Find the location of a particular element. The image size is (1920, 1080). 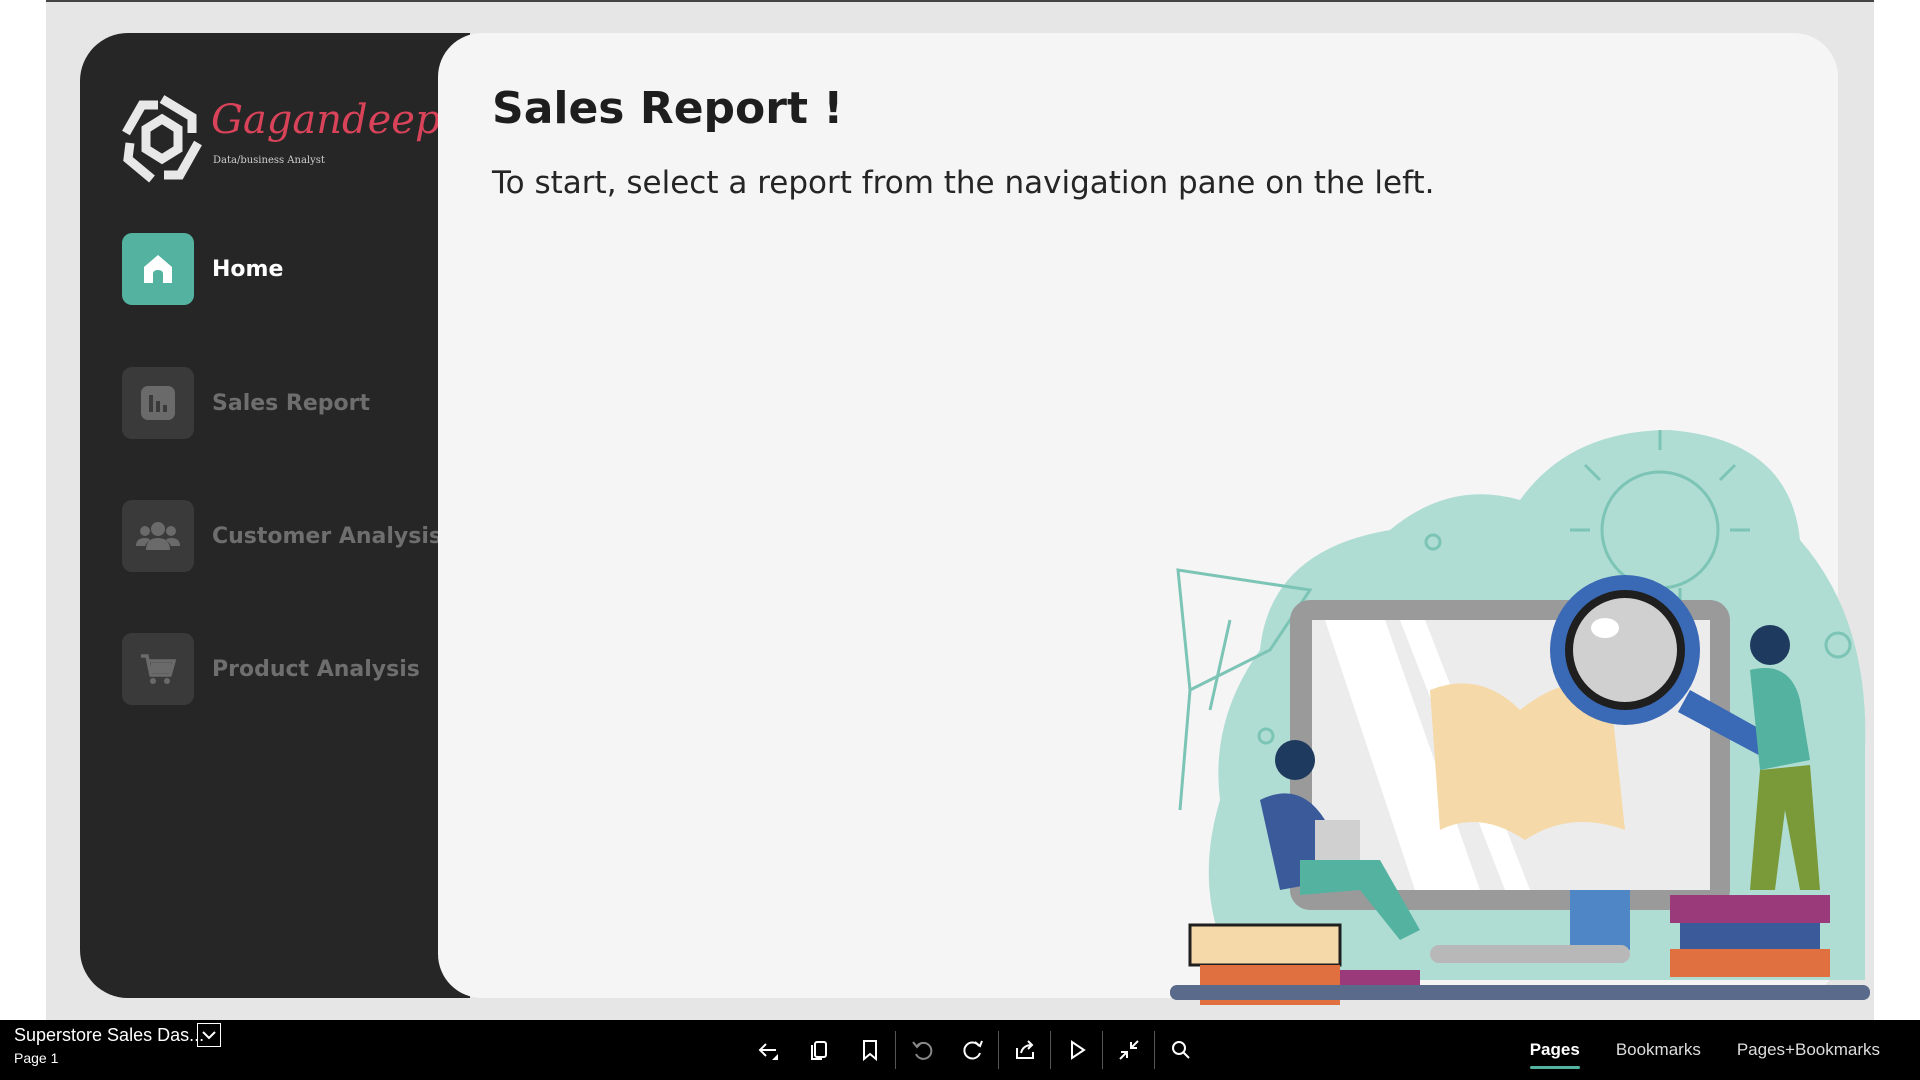

logo: Gagandeep Data/business Analyst is located at coordinates (280, 143).